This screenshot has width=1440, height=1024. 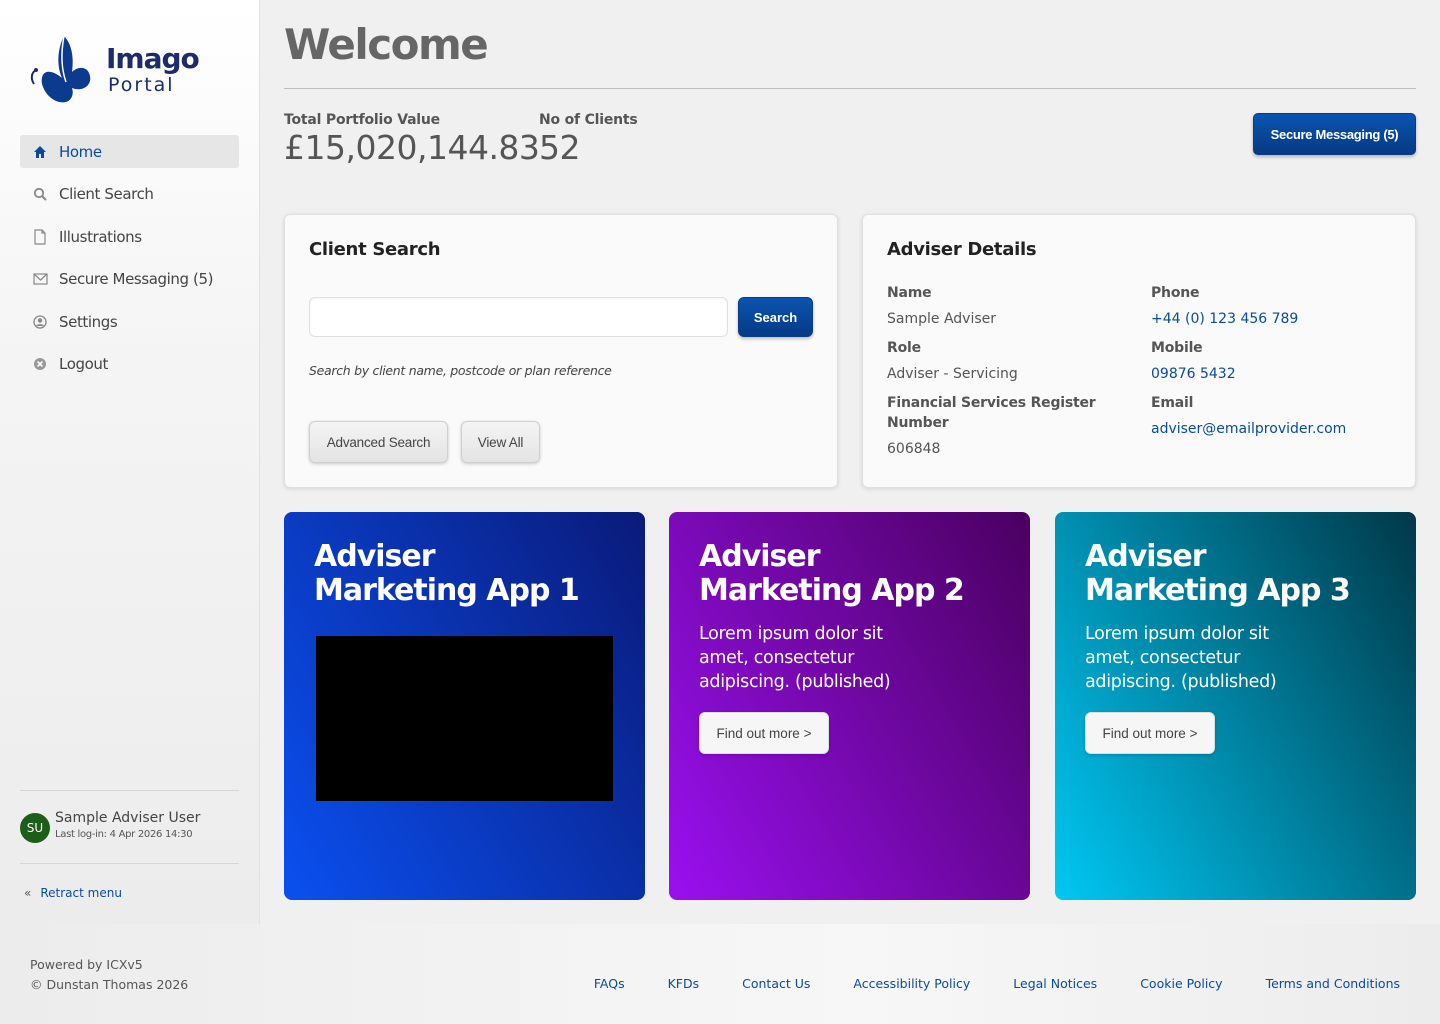 I want to click on sidebar-item-client-search: Client Search, so click(x=129, y=194).